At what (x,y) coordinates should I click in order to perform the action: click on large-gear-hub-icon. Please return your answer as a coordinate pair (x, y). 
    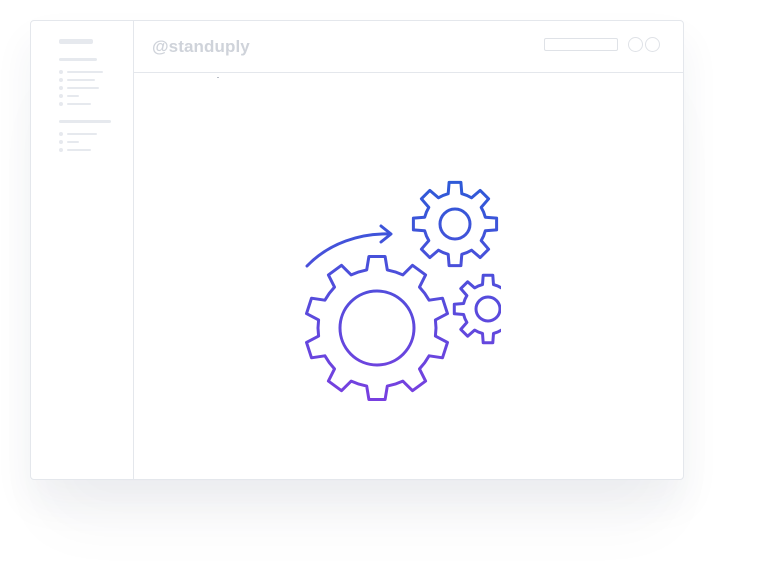
    Looking at the image, I should click on (377, 328).